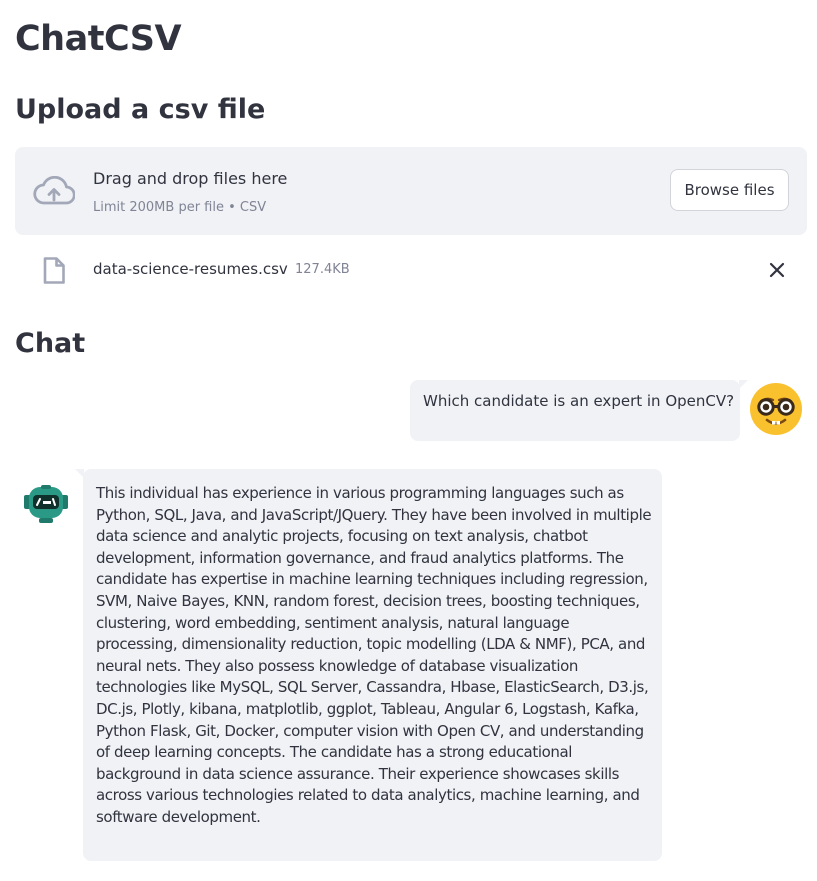 The image size is (817, 881). What do you see at coordinates (190, 178) in the screenshot?
I see `dropzone-instructions: Drag and drop files here` at bounding box center [190, 178].